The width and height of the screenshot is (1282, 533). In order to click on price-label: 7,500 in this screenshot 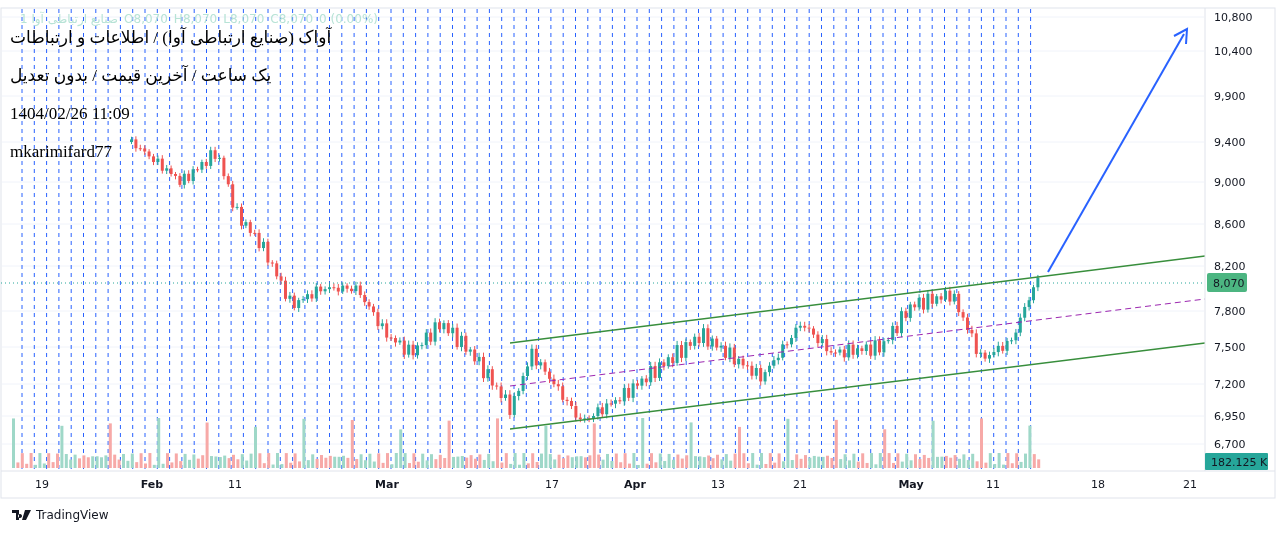, I will do `click(1230, 347)`.